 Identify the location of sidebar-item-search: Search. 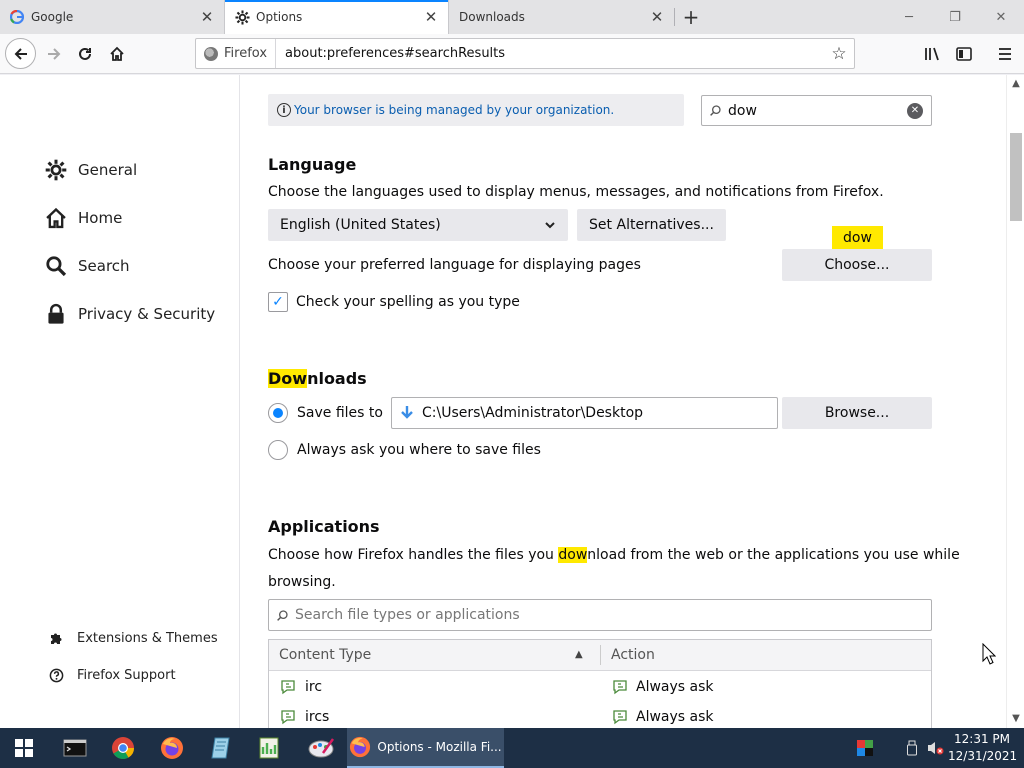
(87, 266).